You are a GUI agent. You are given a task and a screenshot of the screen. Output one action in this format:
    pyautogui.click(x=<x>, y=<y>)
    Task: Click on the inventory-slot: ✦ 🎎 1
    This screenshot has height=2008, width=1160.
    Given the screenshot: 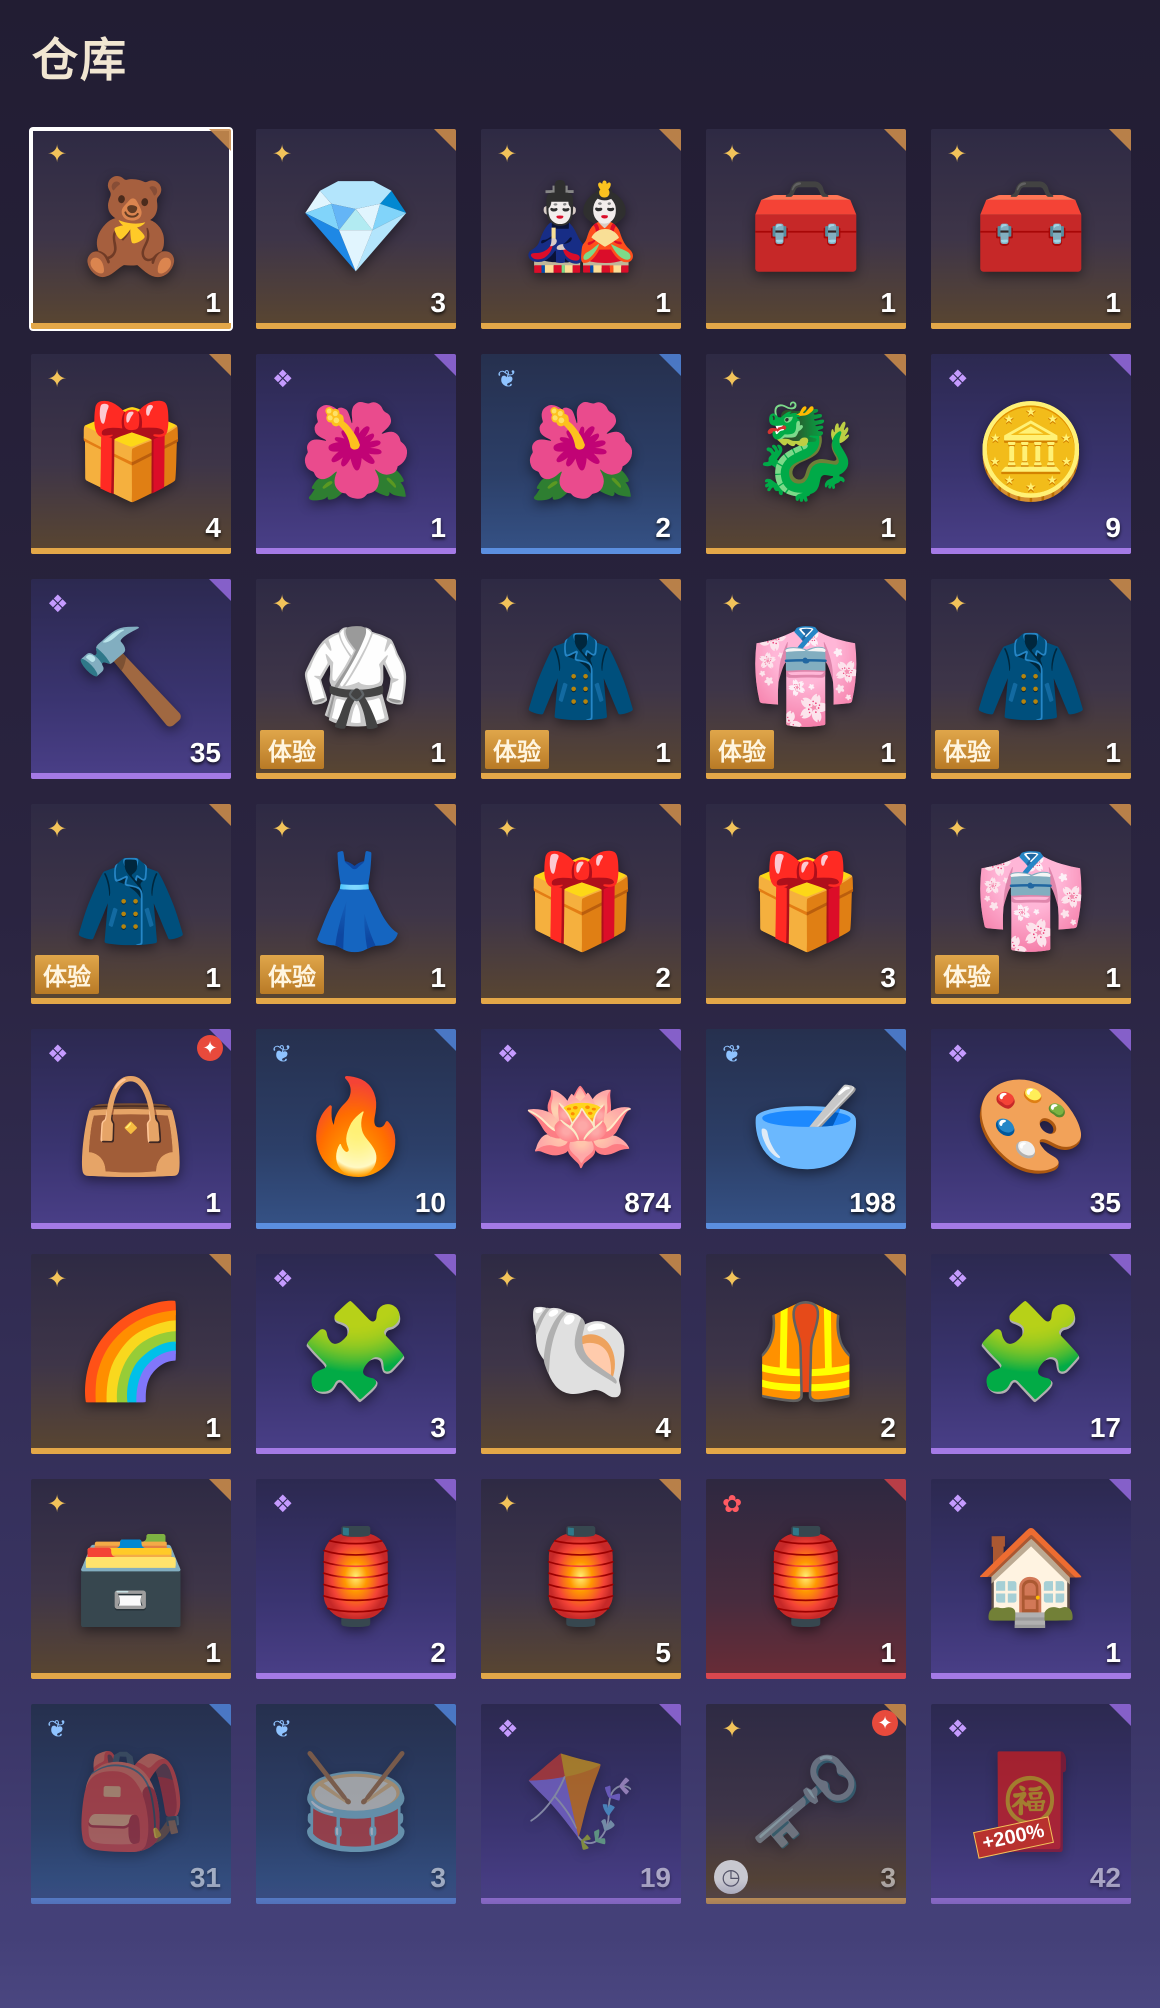 What is the action you would take?
    pyautogui.click(x=581, y=229)
    